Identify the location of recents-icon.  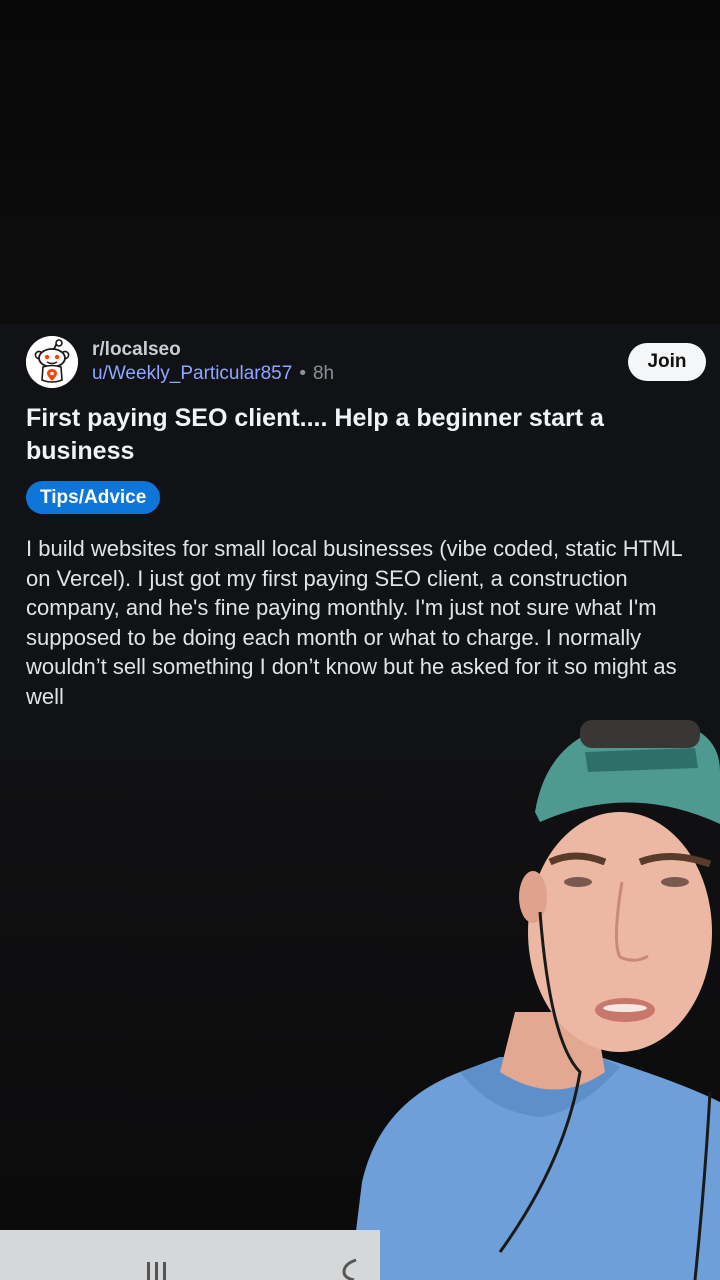
(157, 1271).